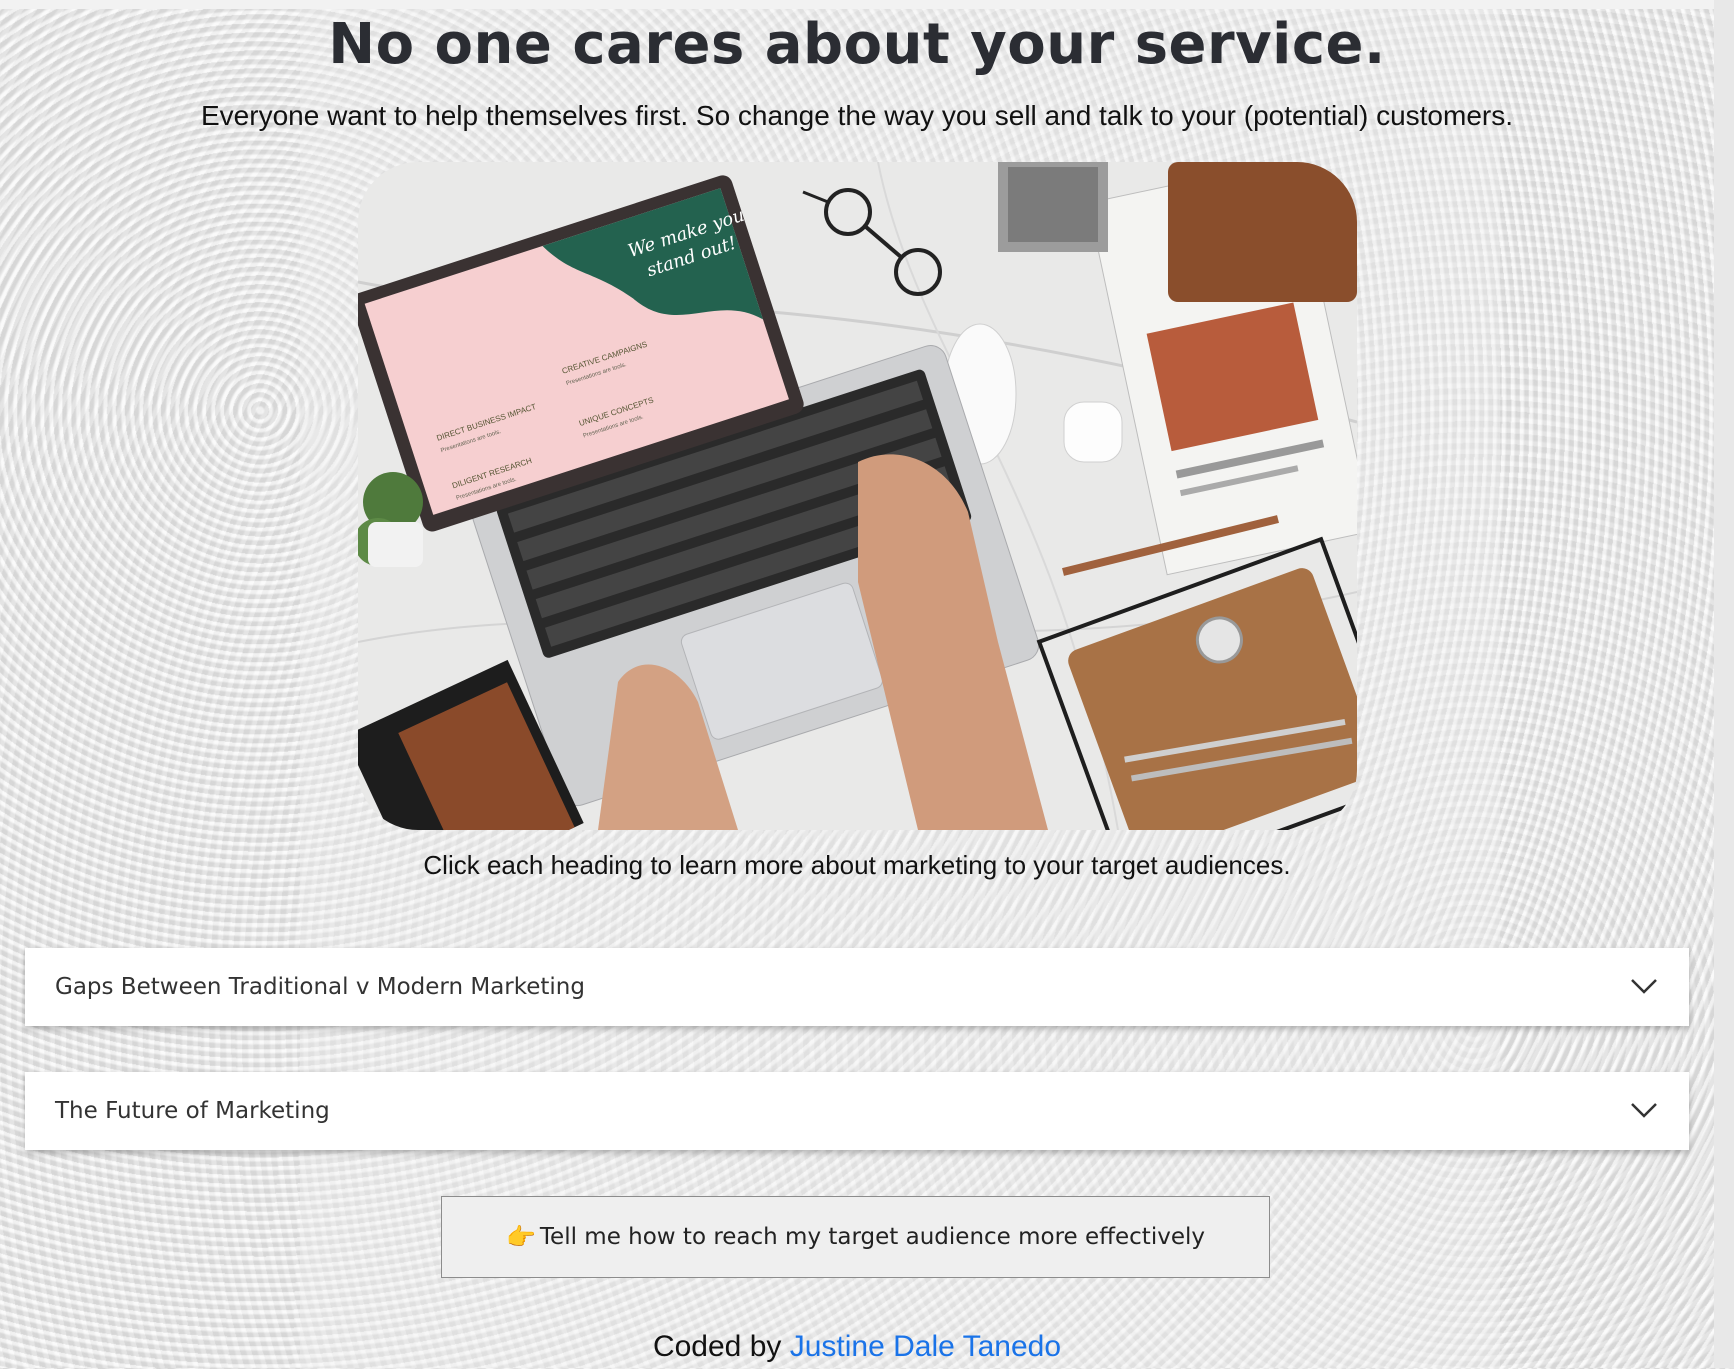 The width and height of the screenshot is (1734, 1369). I want to click on author-link: Justine Dale Tanedo, so click(925, 1346).